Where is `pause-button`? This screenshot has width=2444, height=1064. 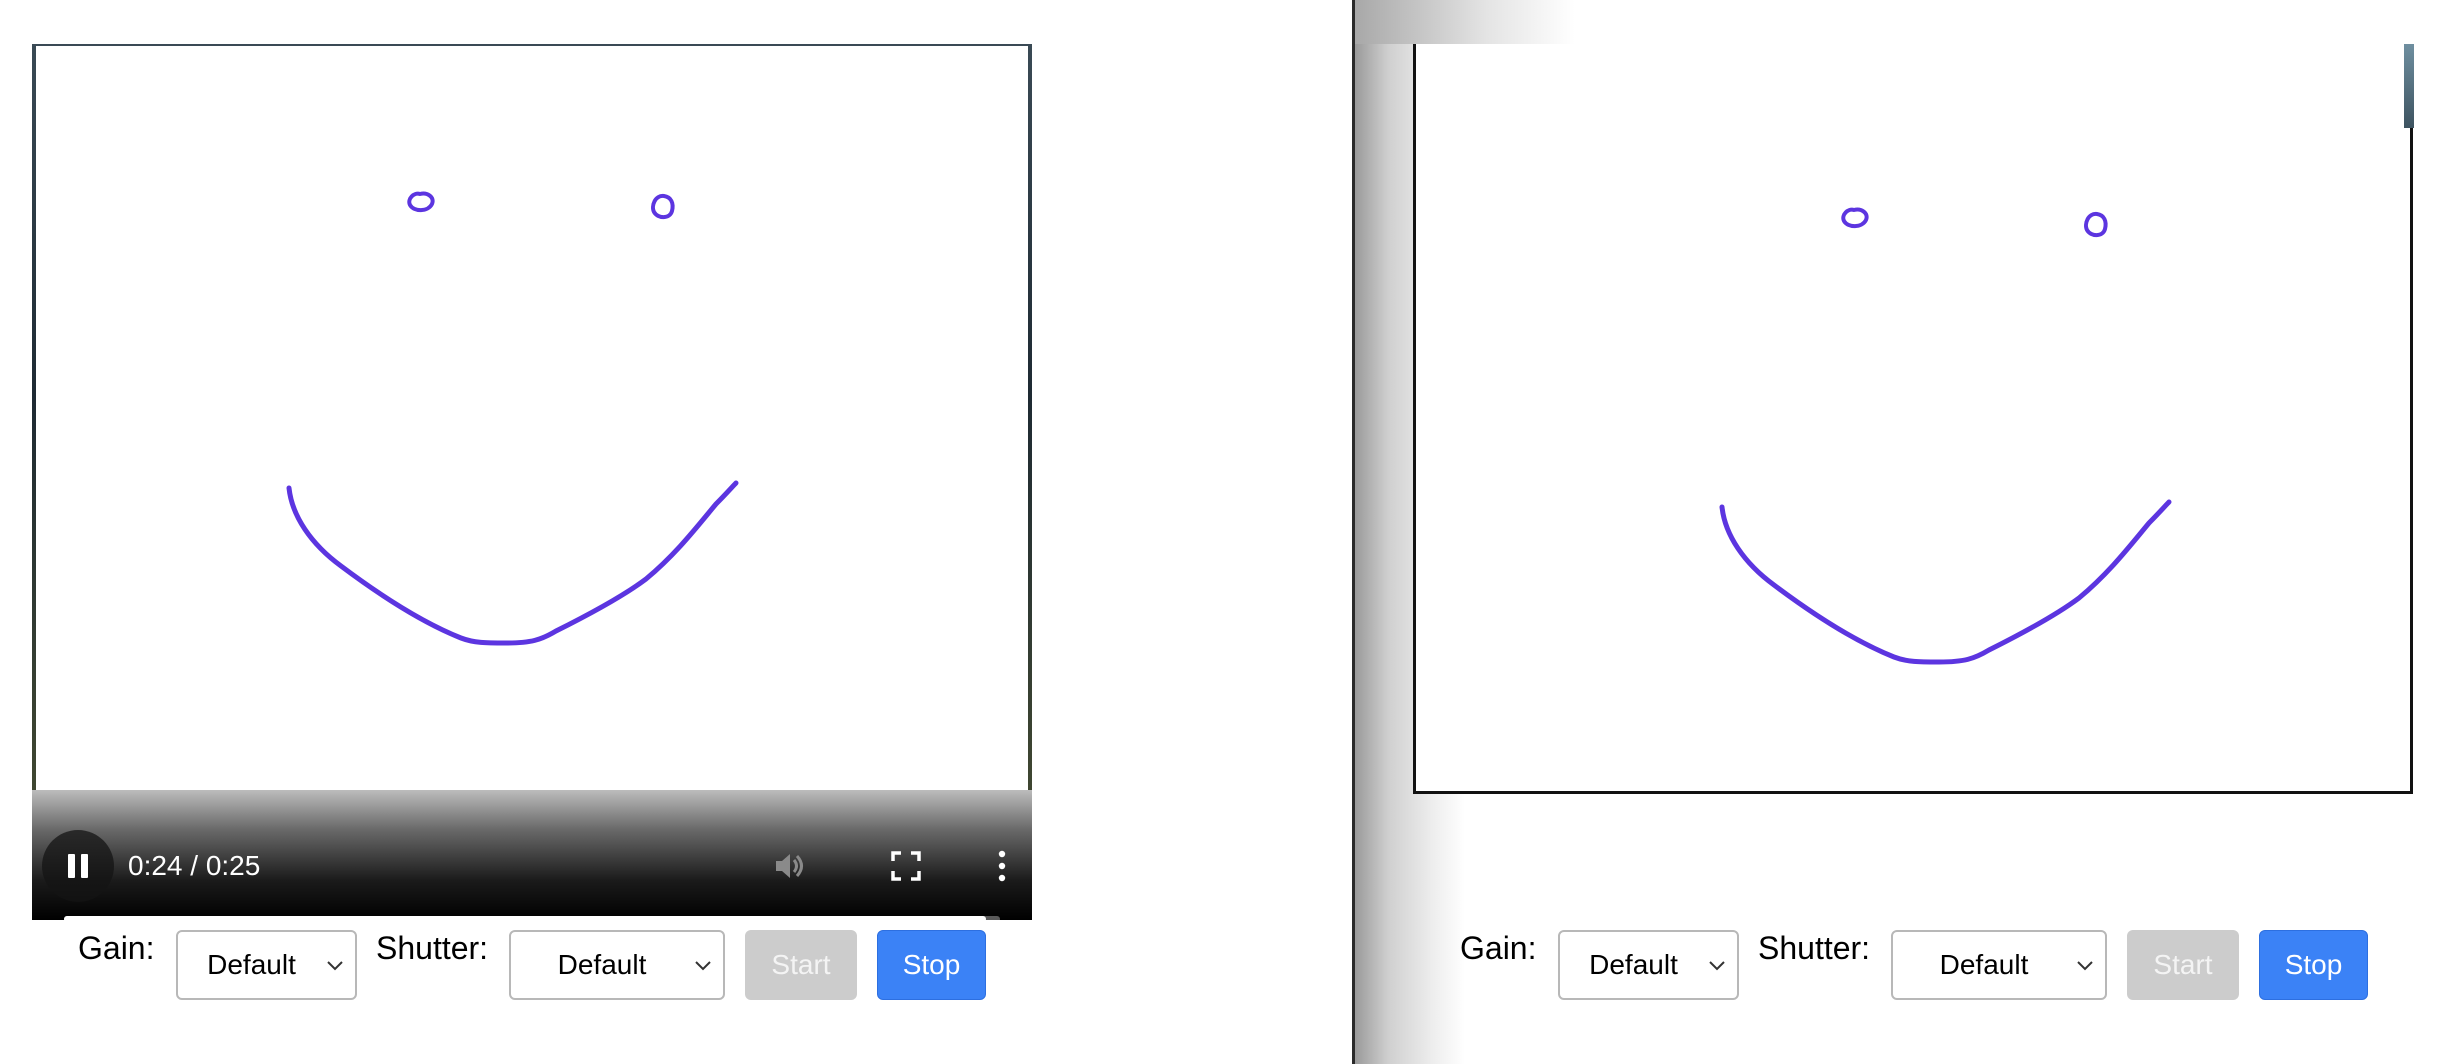 pause-button is located at coordinates (78, 866).